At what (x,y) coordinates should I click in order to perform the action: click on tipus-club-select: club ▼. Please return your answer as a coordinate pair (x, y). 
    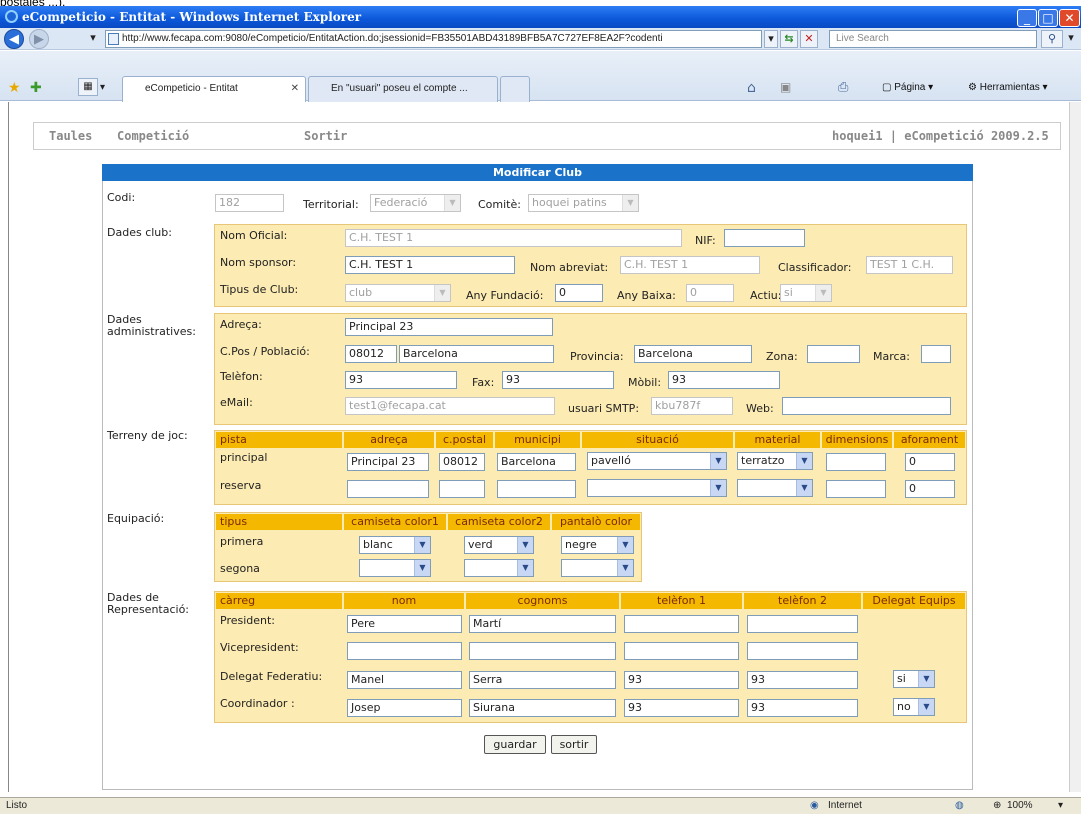
    Looking at the image, I should click on (398, 293).